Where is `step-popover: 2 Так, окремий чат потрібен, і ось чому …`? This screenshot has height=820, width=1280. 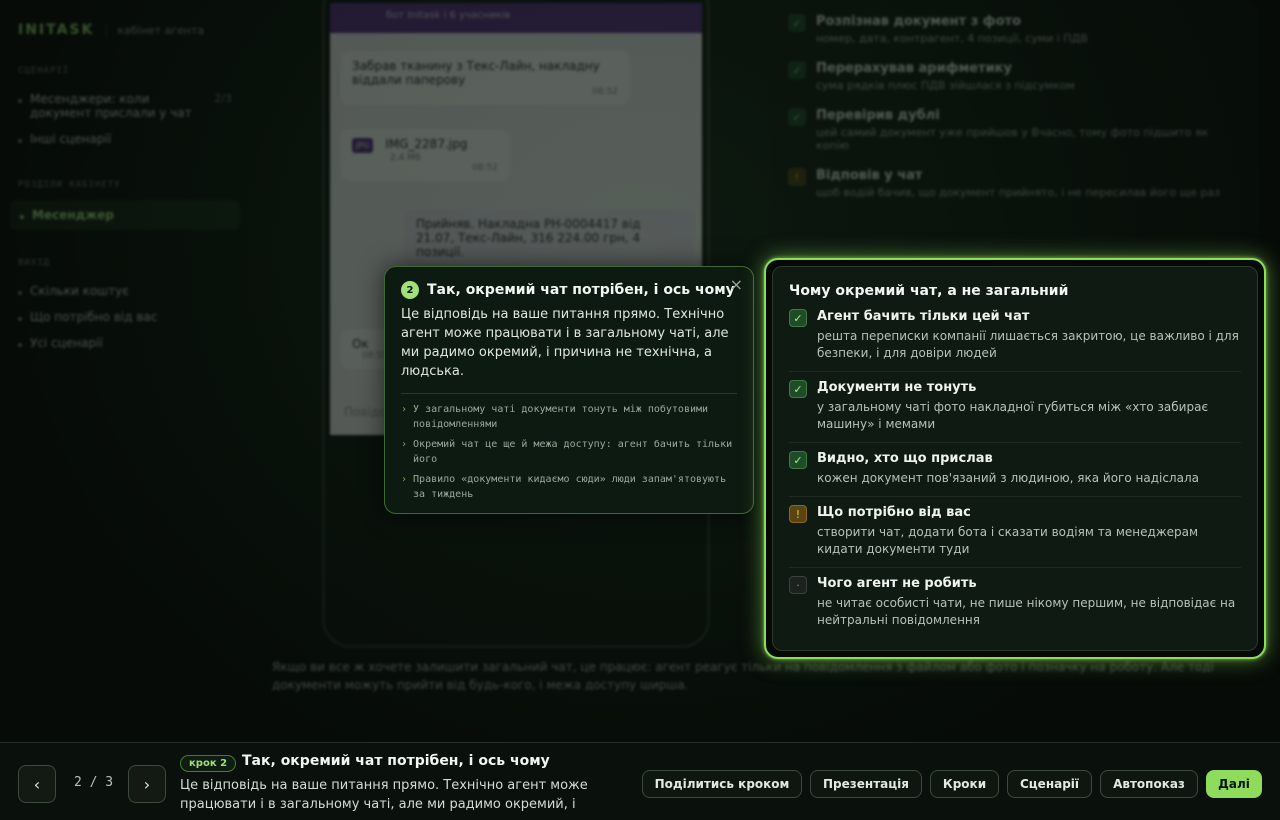 step-popover: 2 Так, окремий чат потрібен, і ось чому … is located at coordinates (569, 390).